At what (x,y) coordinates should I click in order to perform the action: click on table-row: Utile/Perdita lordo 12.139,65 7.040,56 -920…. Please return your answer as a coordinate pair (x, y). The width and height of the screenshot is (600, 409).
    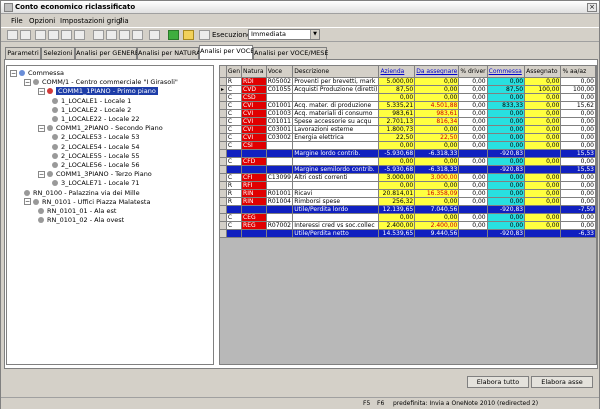
    Looking at the image, I should click on (408, 209).